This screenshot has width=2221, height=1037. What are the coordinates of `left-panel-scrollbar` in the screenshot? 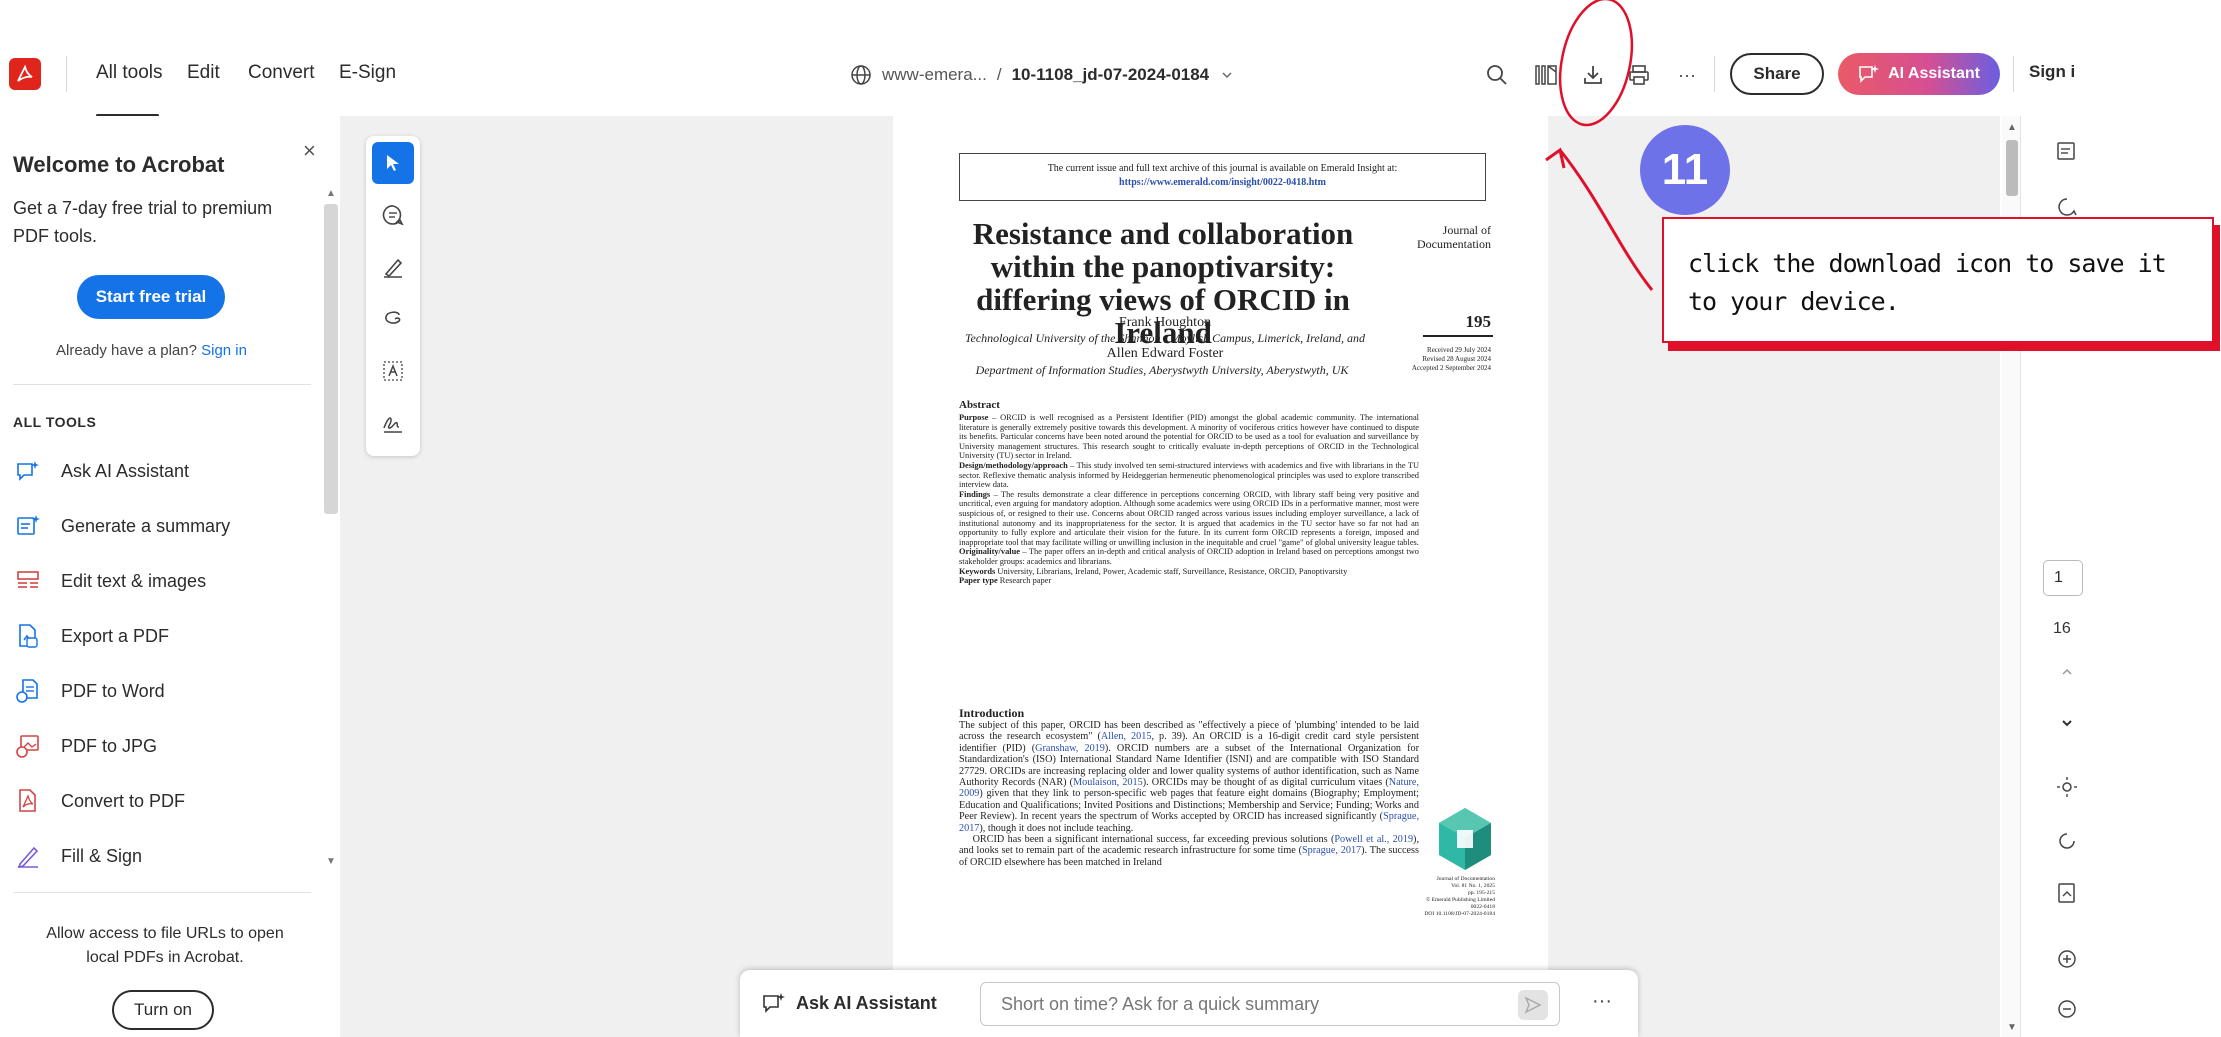 It's located at (331, 359).